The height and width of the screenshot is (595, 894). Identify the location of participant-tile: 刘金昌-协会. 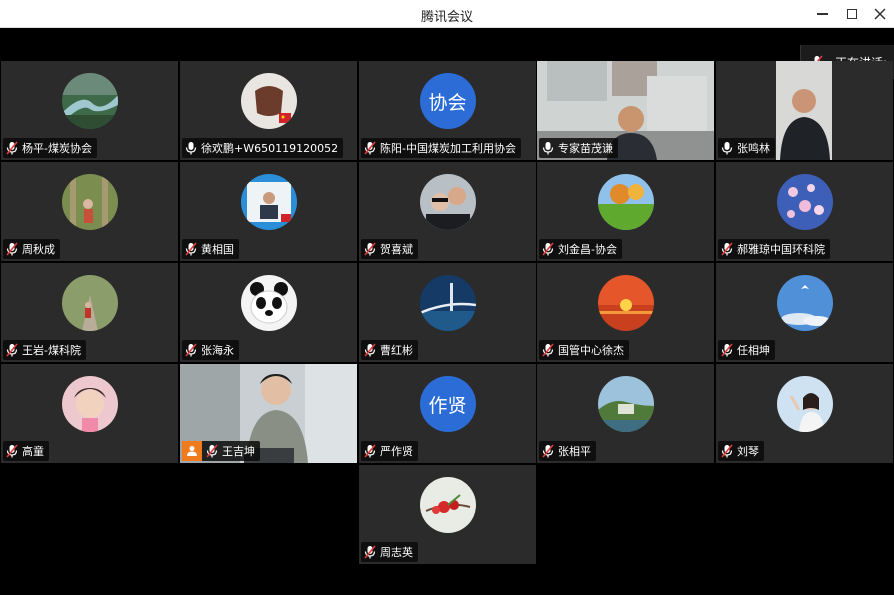
(625, 211).